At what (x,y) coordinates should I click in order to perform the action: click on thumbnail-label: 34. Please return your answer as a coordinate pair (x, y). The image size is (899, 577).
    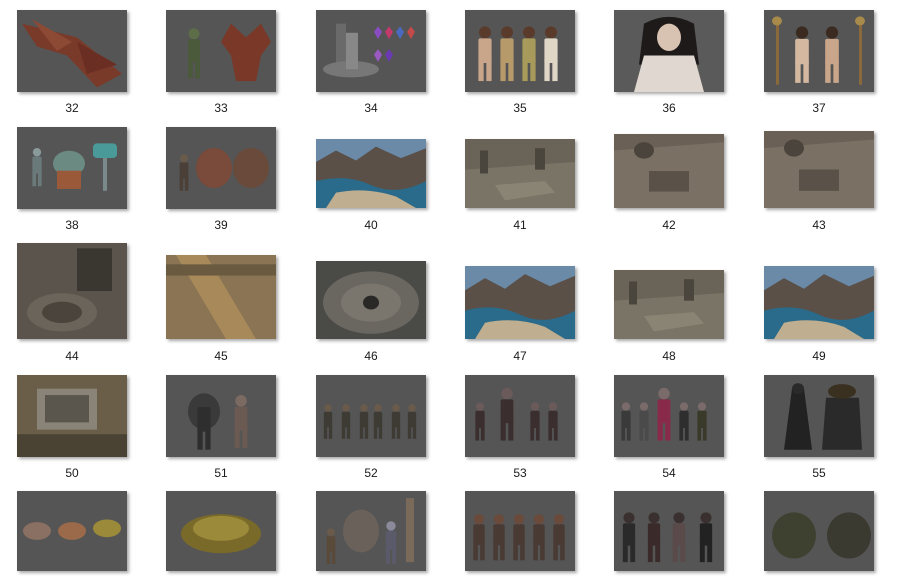
    Looking at the image, I should click on (371, 108).